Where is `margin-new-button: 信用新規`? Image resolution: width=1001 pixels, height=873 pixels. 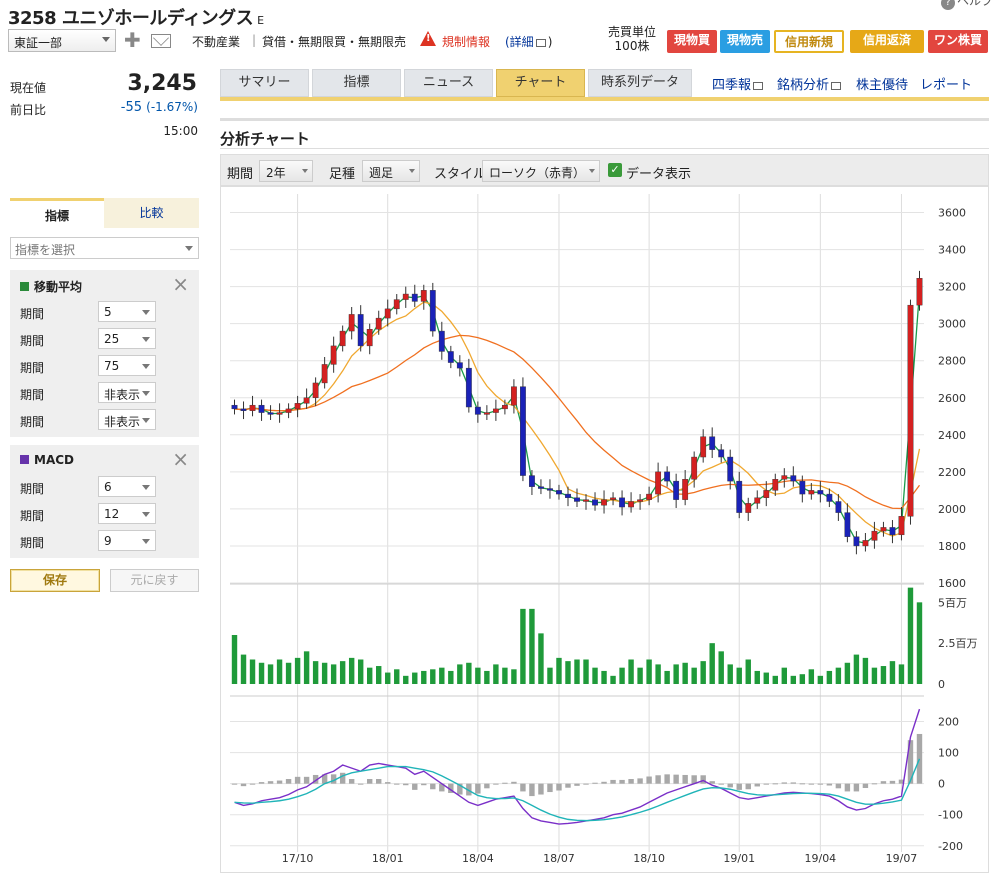 margin-new-button: 信用新規 is located at coordinates (809, 41).